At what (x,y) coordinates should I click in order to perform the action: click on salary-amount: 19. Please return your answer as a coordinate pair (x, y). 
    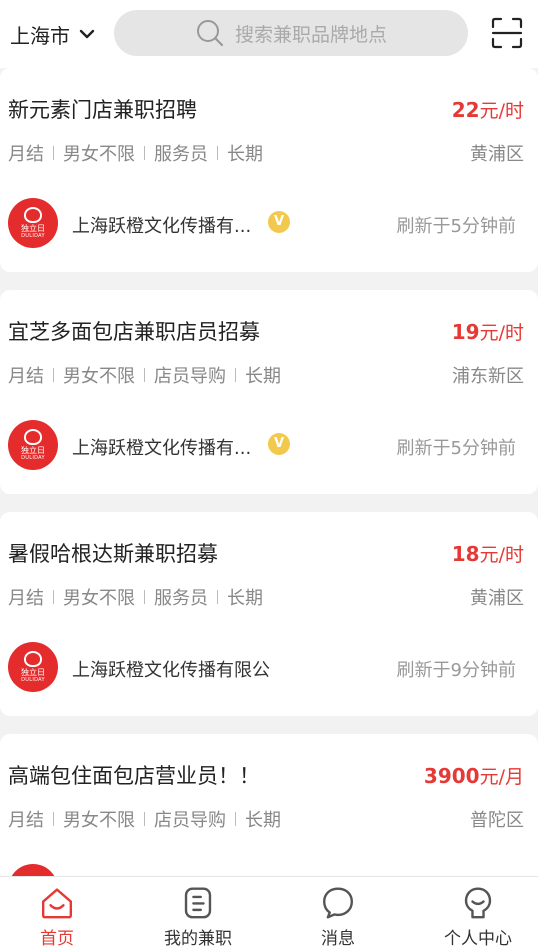
    Looking at the image, I should click on (465, 332).